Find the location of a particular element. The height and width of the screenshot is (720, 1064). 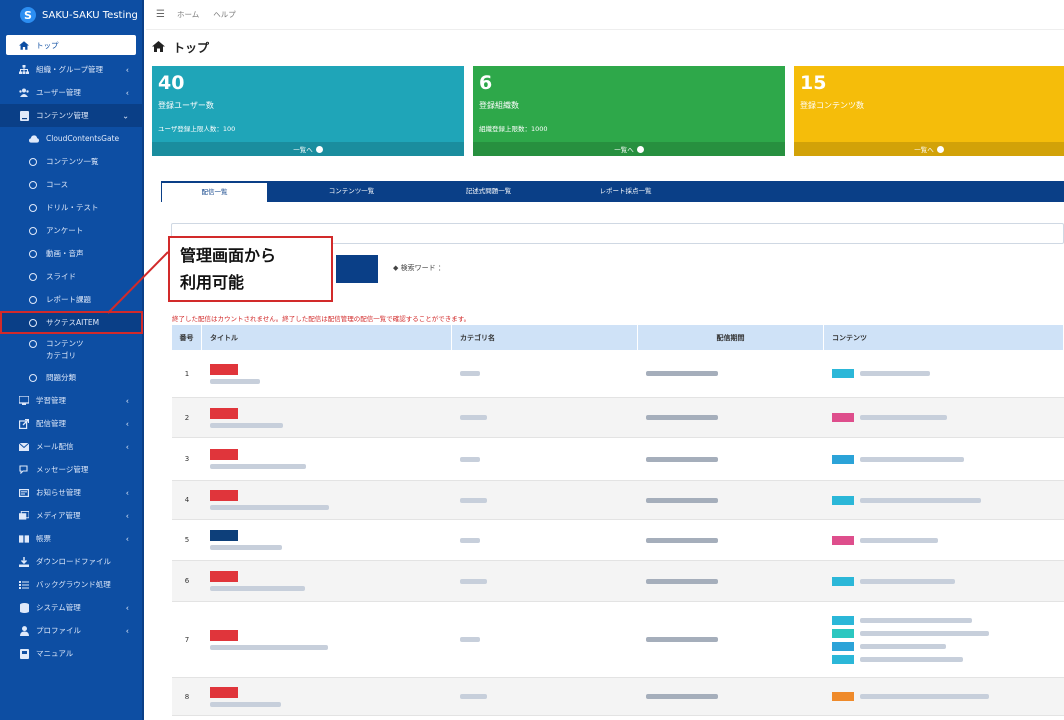

brand: S SAKU-SAKU Testing is located at coordinates (71, 15).